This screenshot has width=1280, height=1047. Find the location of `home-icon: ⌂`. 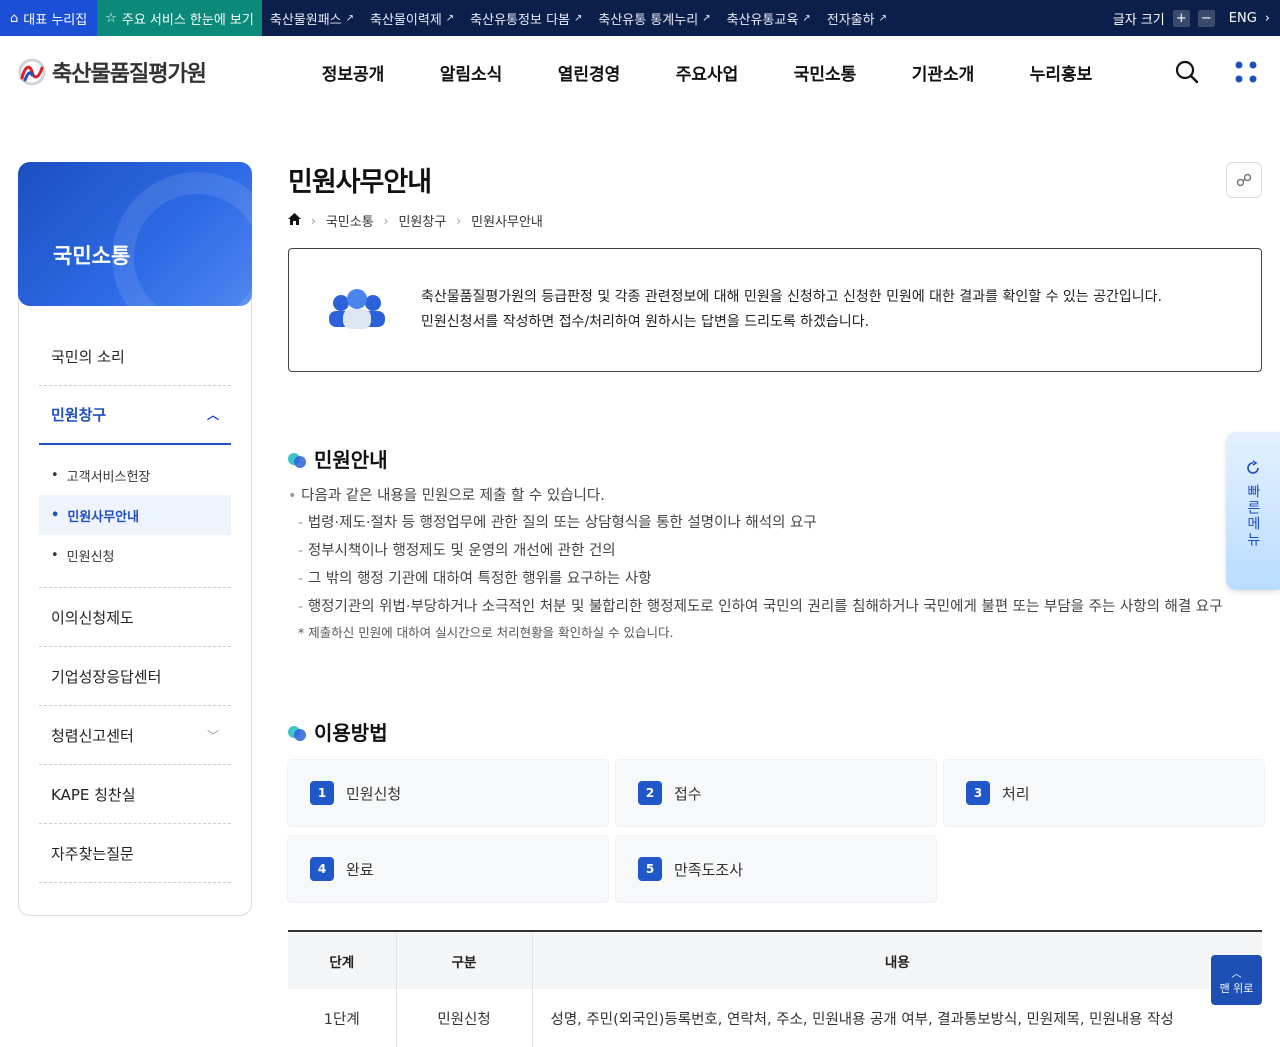

home-icon: ⌂ is located at coordinates (14, 18).